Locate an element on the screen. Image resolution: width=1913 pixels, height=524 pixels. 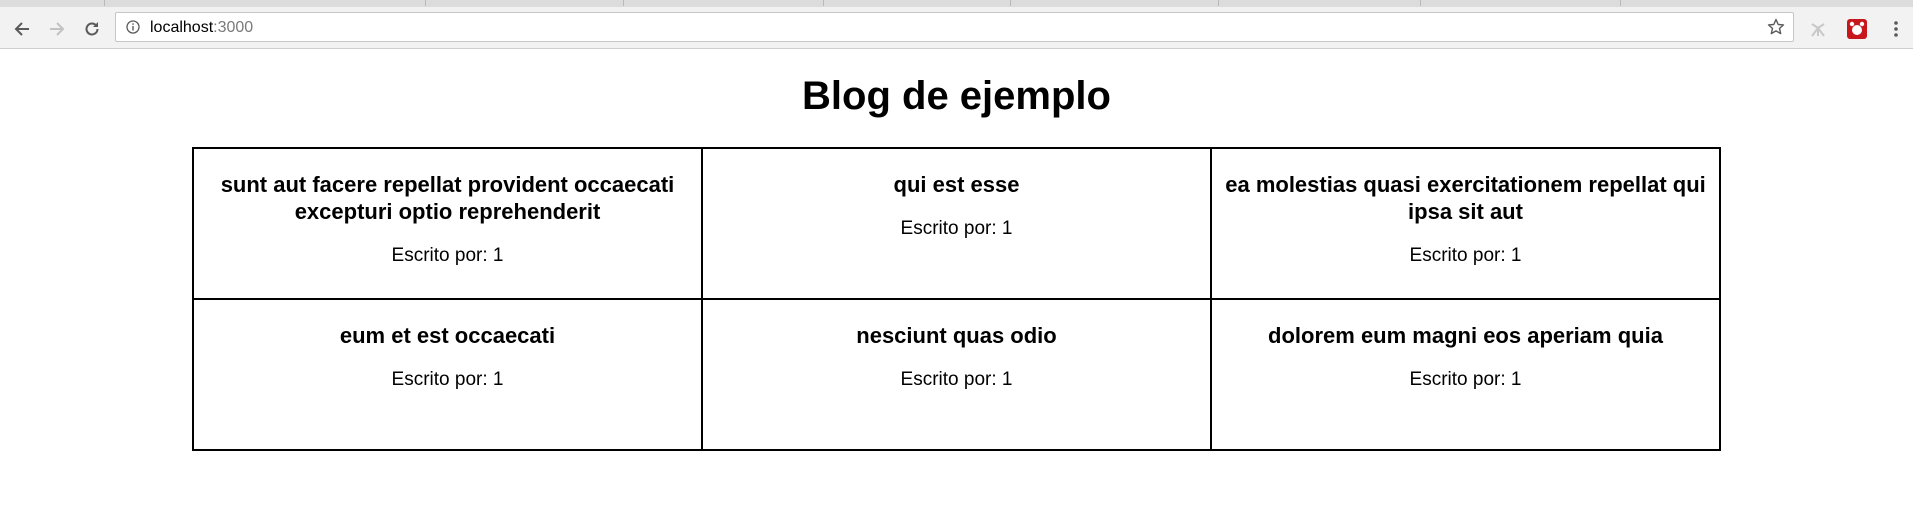
menu-dots-icon is located at coordinates (1896, 29).